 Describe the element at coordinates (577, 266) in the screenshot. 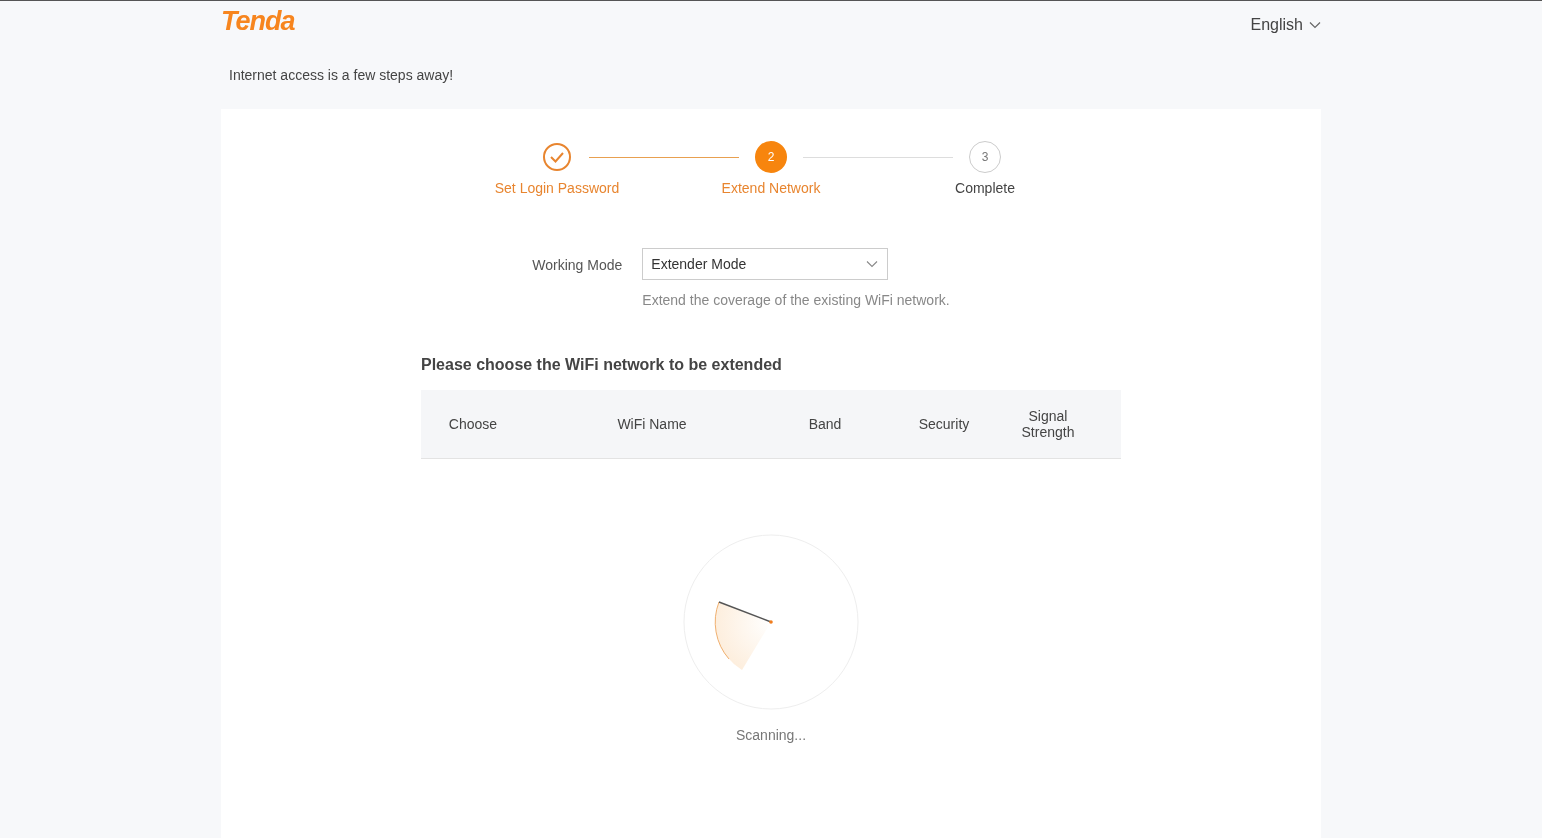

I see `field-label: Working Mode` at that location.